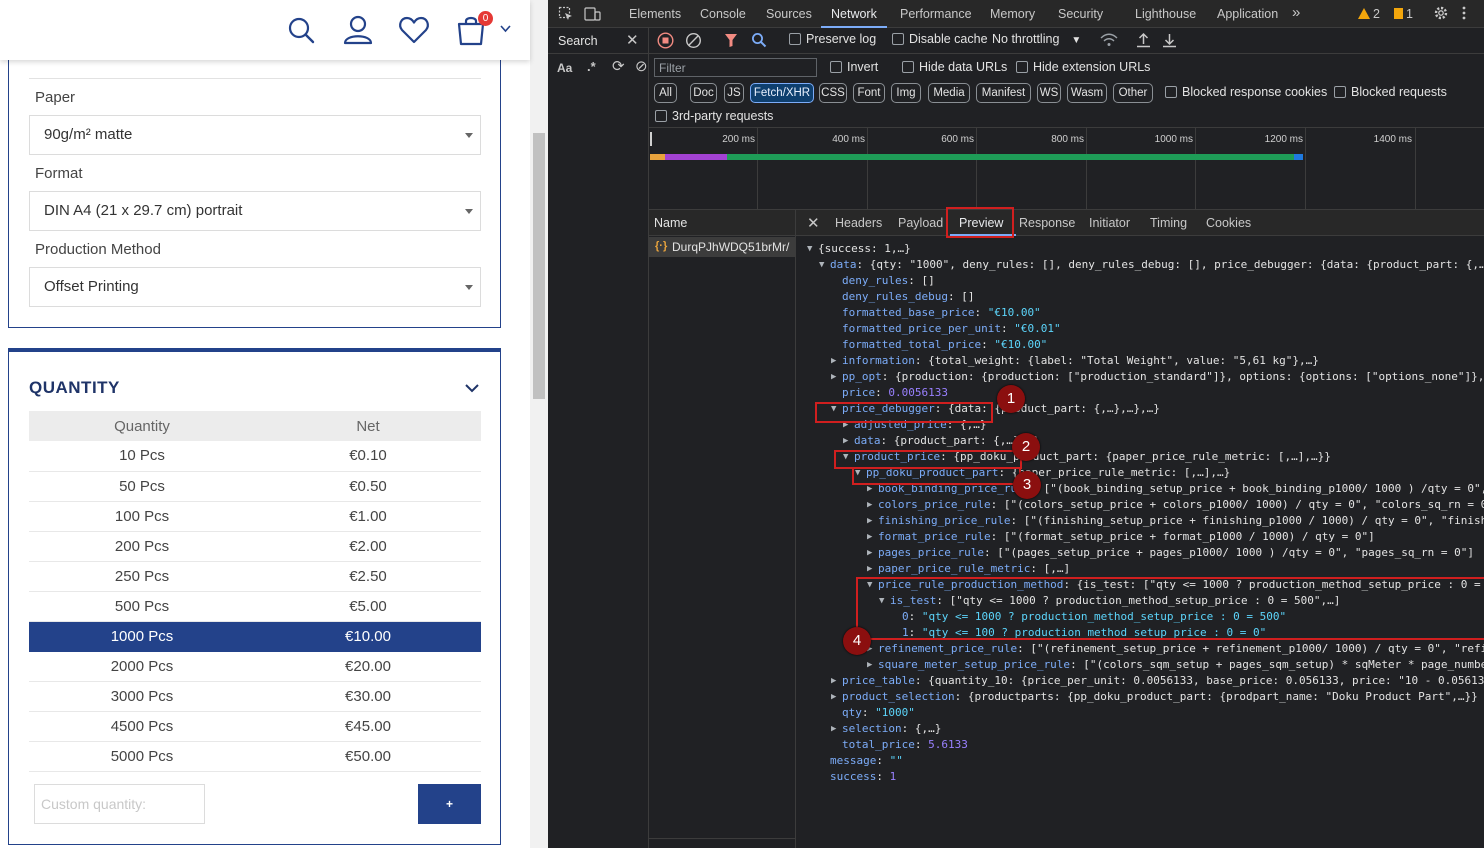 Image resolution: width=1484 pixels, height=848 pixels. Describe the element at coordinates (255, 486) in the screenshot. I see `table-row: 50 Pcs €0.50` at that location.